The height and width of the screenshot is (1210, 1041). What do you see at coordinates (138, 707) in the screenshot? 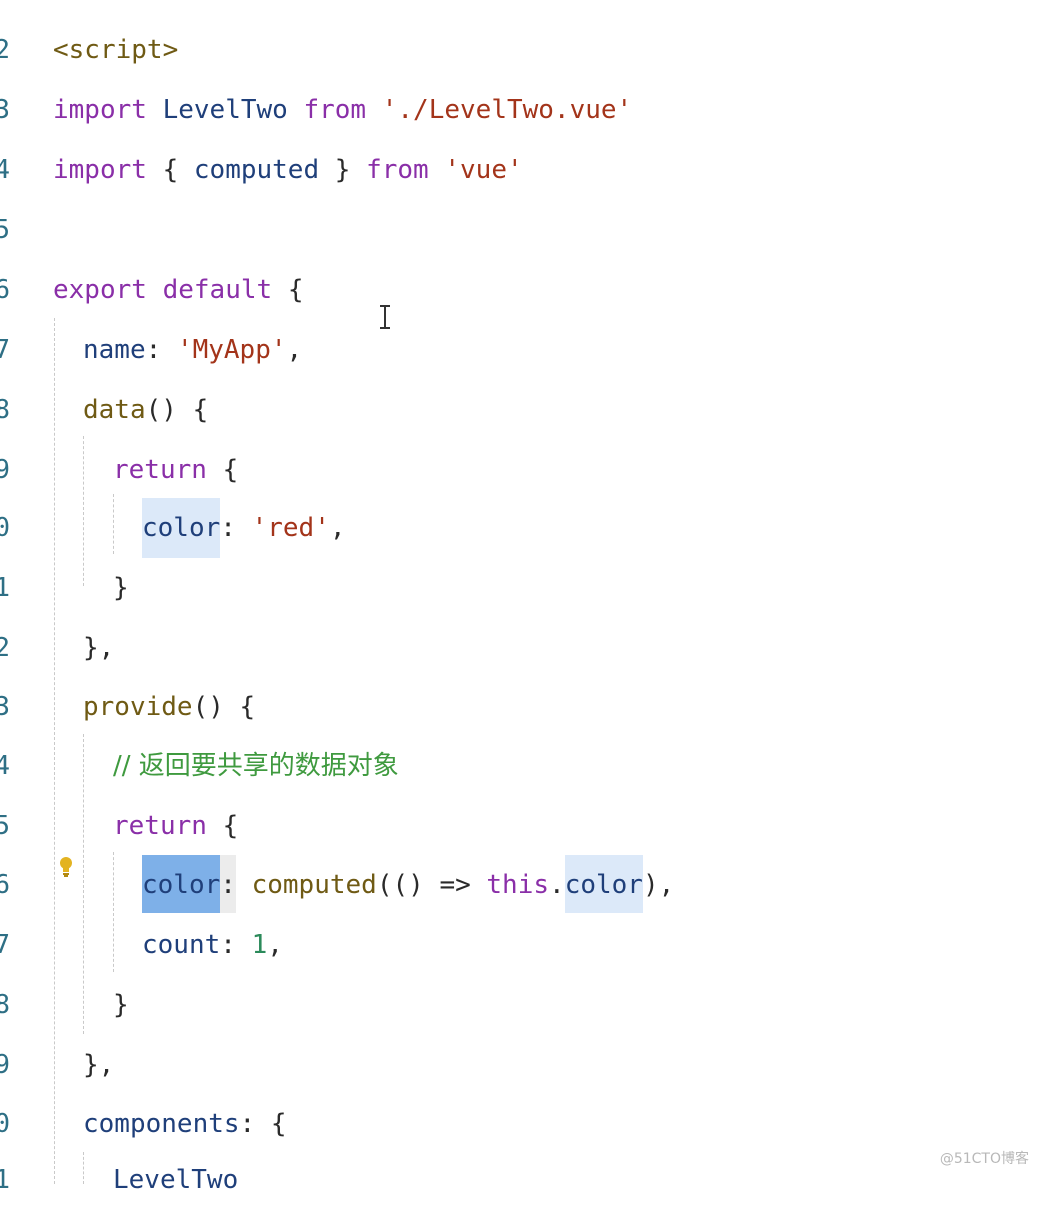
I see `token: provide` at bounding box center [138, 707].